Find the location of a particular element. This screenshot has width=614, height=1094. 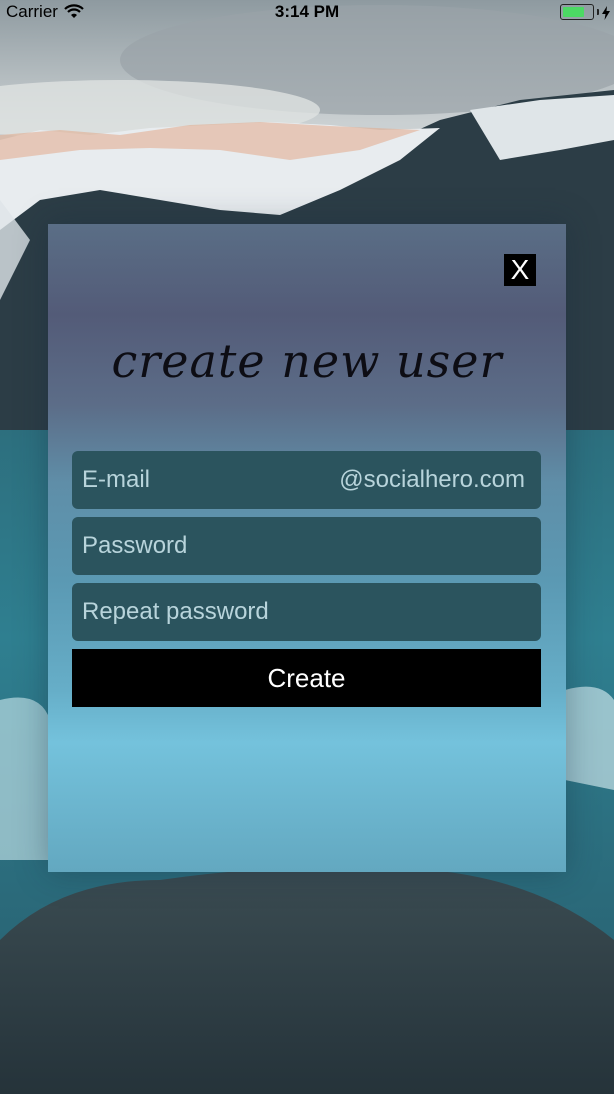

charging-bolt-icon is located at coordinates (606, 12).